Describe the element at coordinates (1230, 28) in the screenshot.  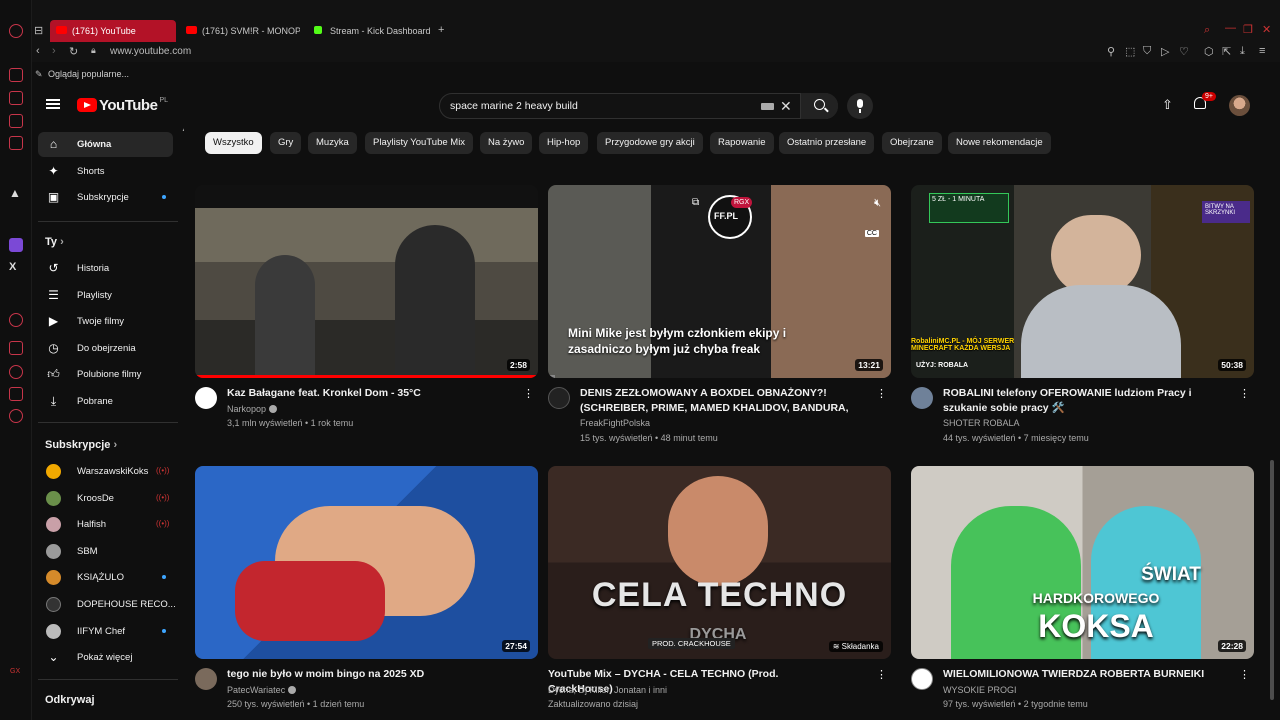
I see `minimize-icon: —` at that location.